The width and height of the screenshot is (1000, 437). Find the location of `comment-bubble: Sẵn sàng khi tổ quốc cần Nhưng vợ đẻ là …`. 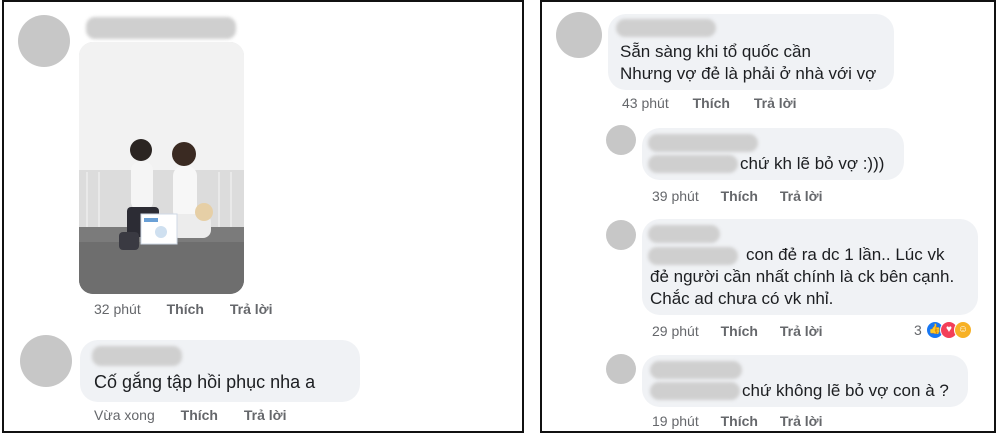

comment-bubble: Sẵn sàng khi tổ quốc cần Nhưng vợ đẻ là … is located at coordinates (751, 52).